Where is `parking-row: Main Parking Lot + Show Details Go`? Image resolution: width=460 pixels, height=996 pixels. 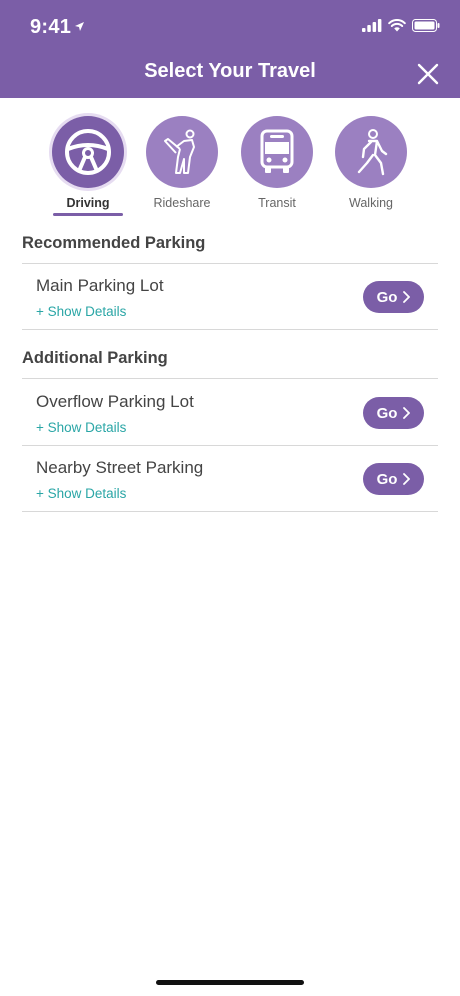 parking-row: Main Parking Lot + Show Details Go is located at coordinates (230, 297).